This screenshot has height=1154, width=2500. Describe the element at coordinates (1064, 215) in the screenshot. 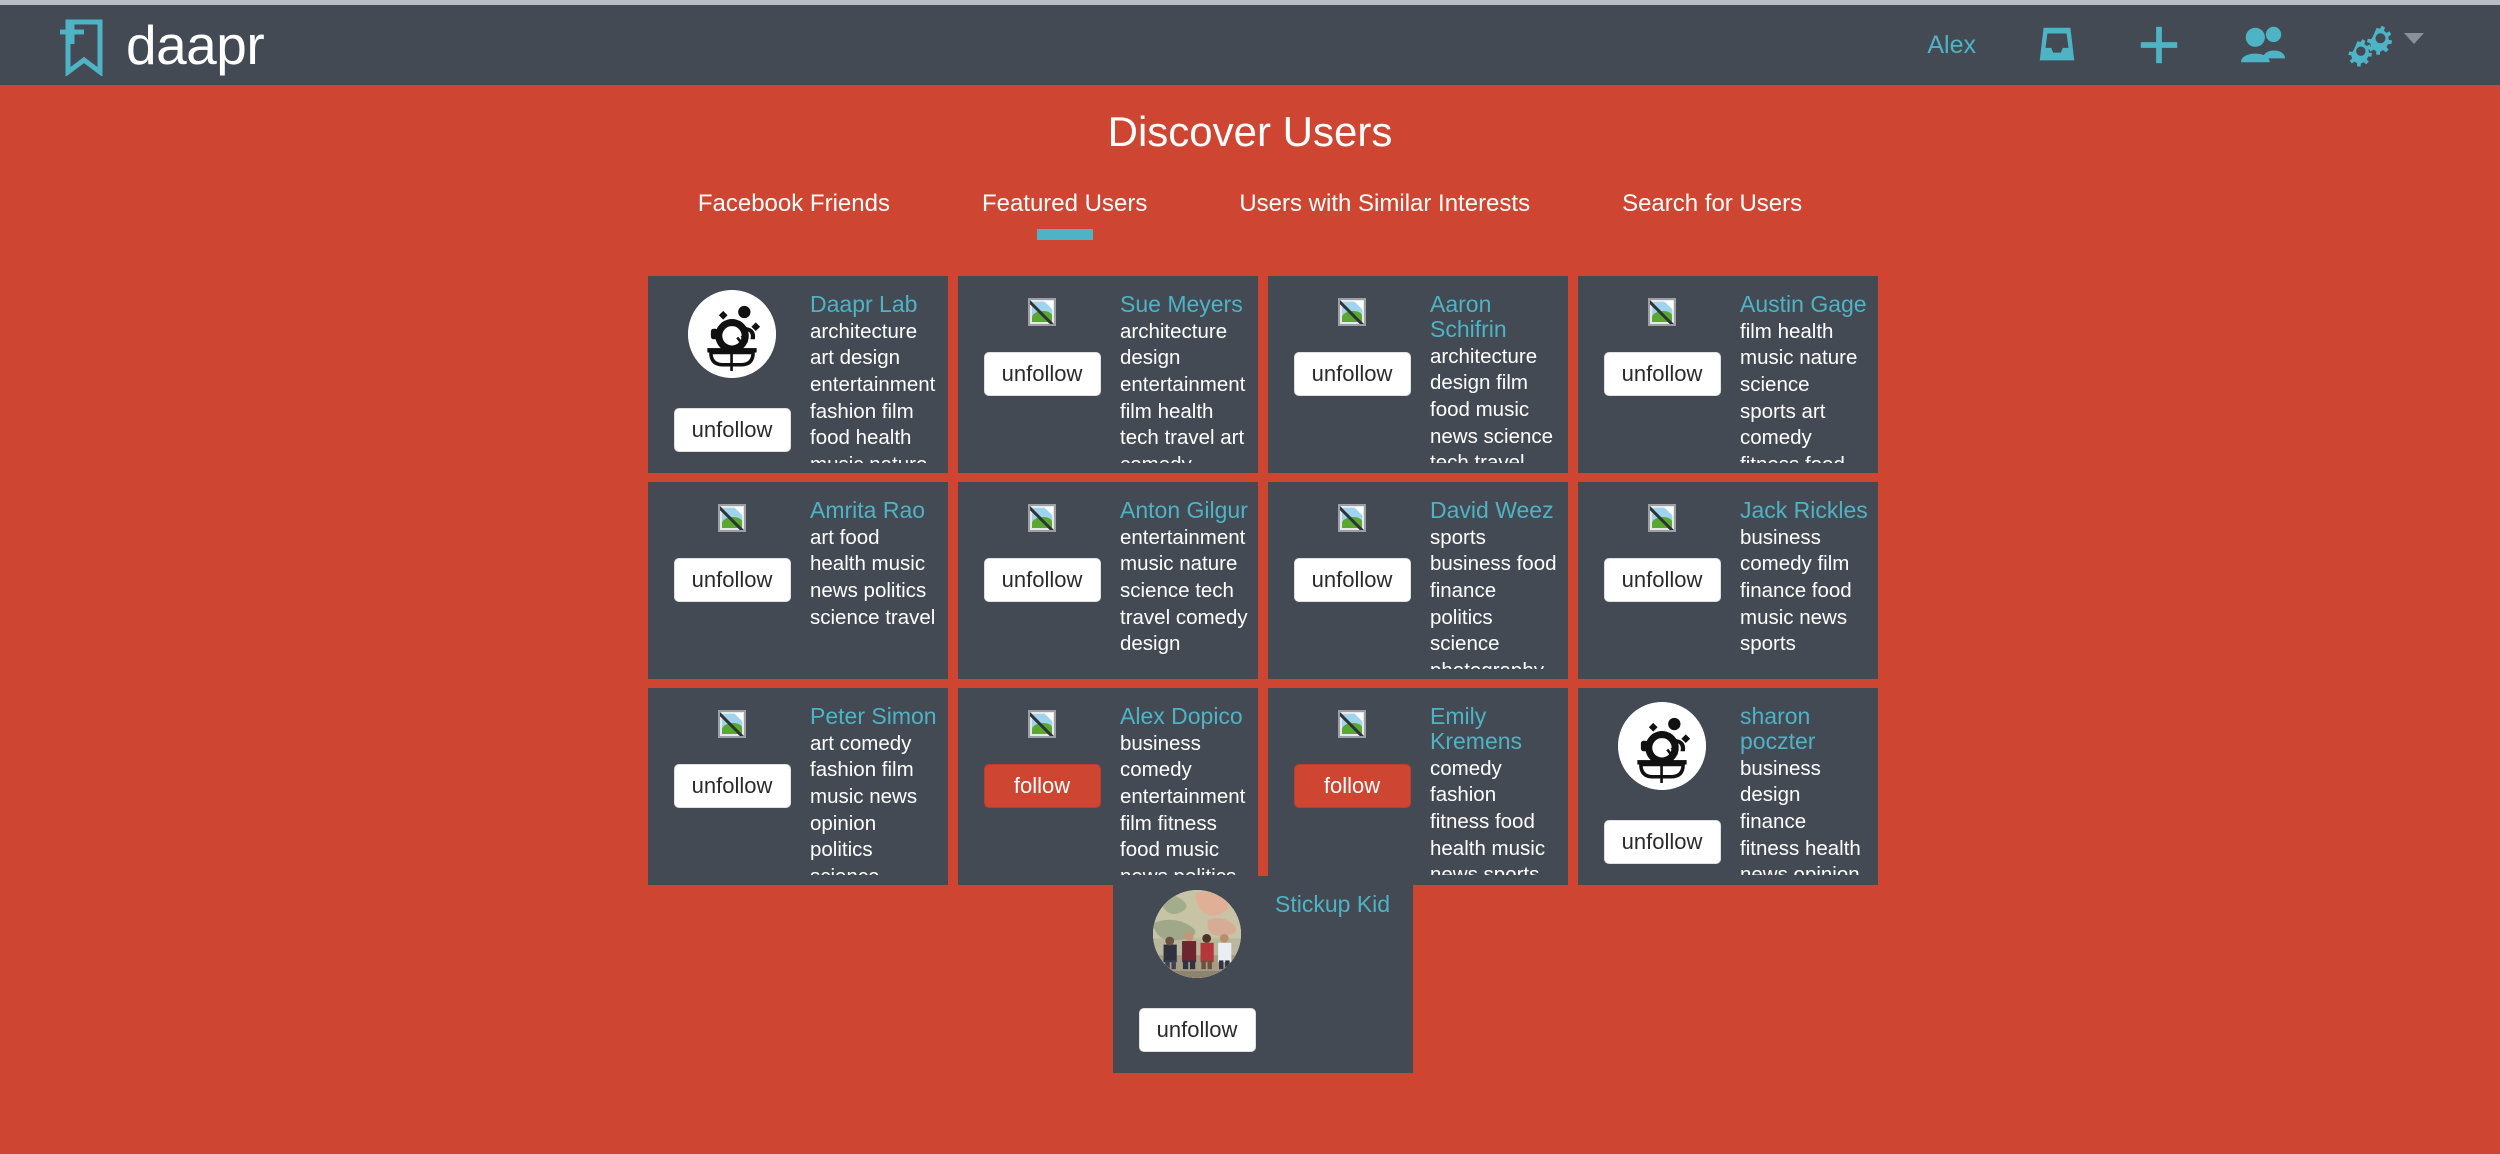

I see `tab-featured-users: Featured Users` at that location.